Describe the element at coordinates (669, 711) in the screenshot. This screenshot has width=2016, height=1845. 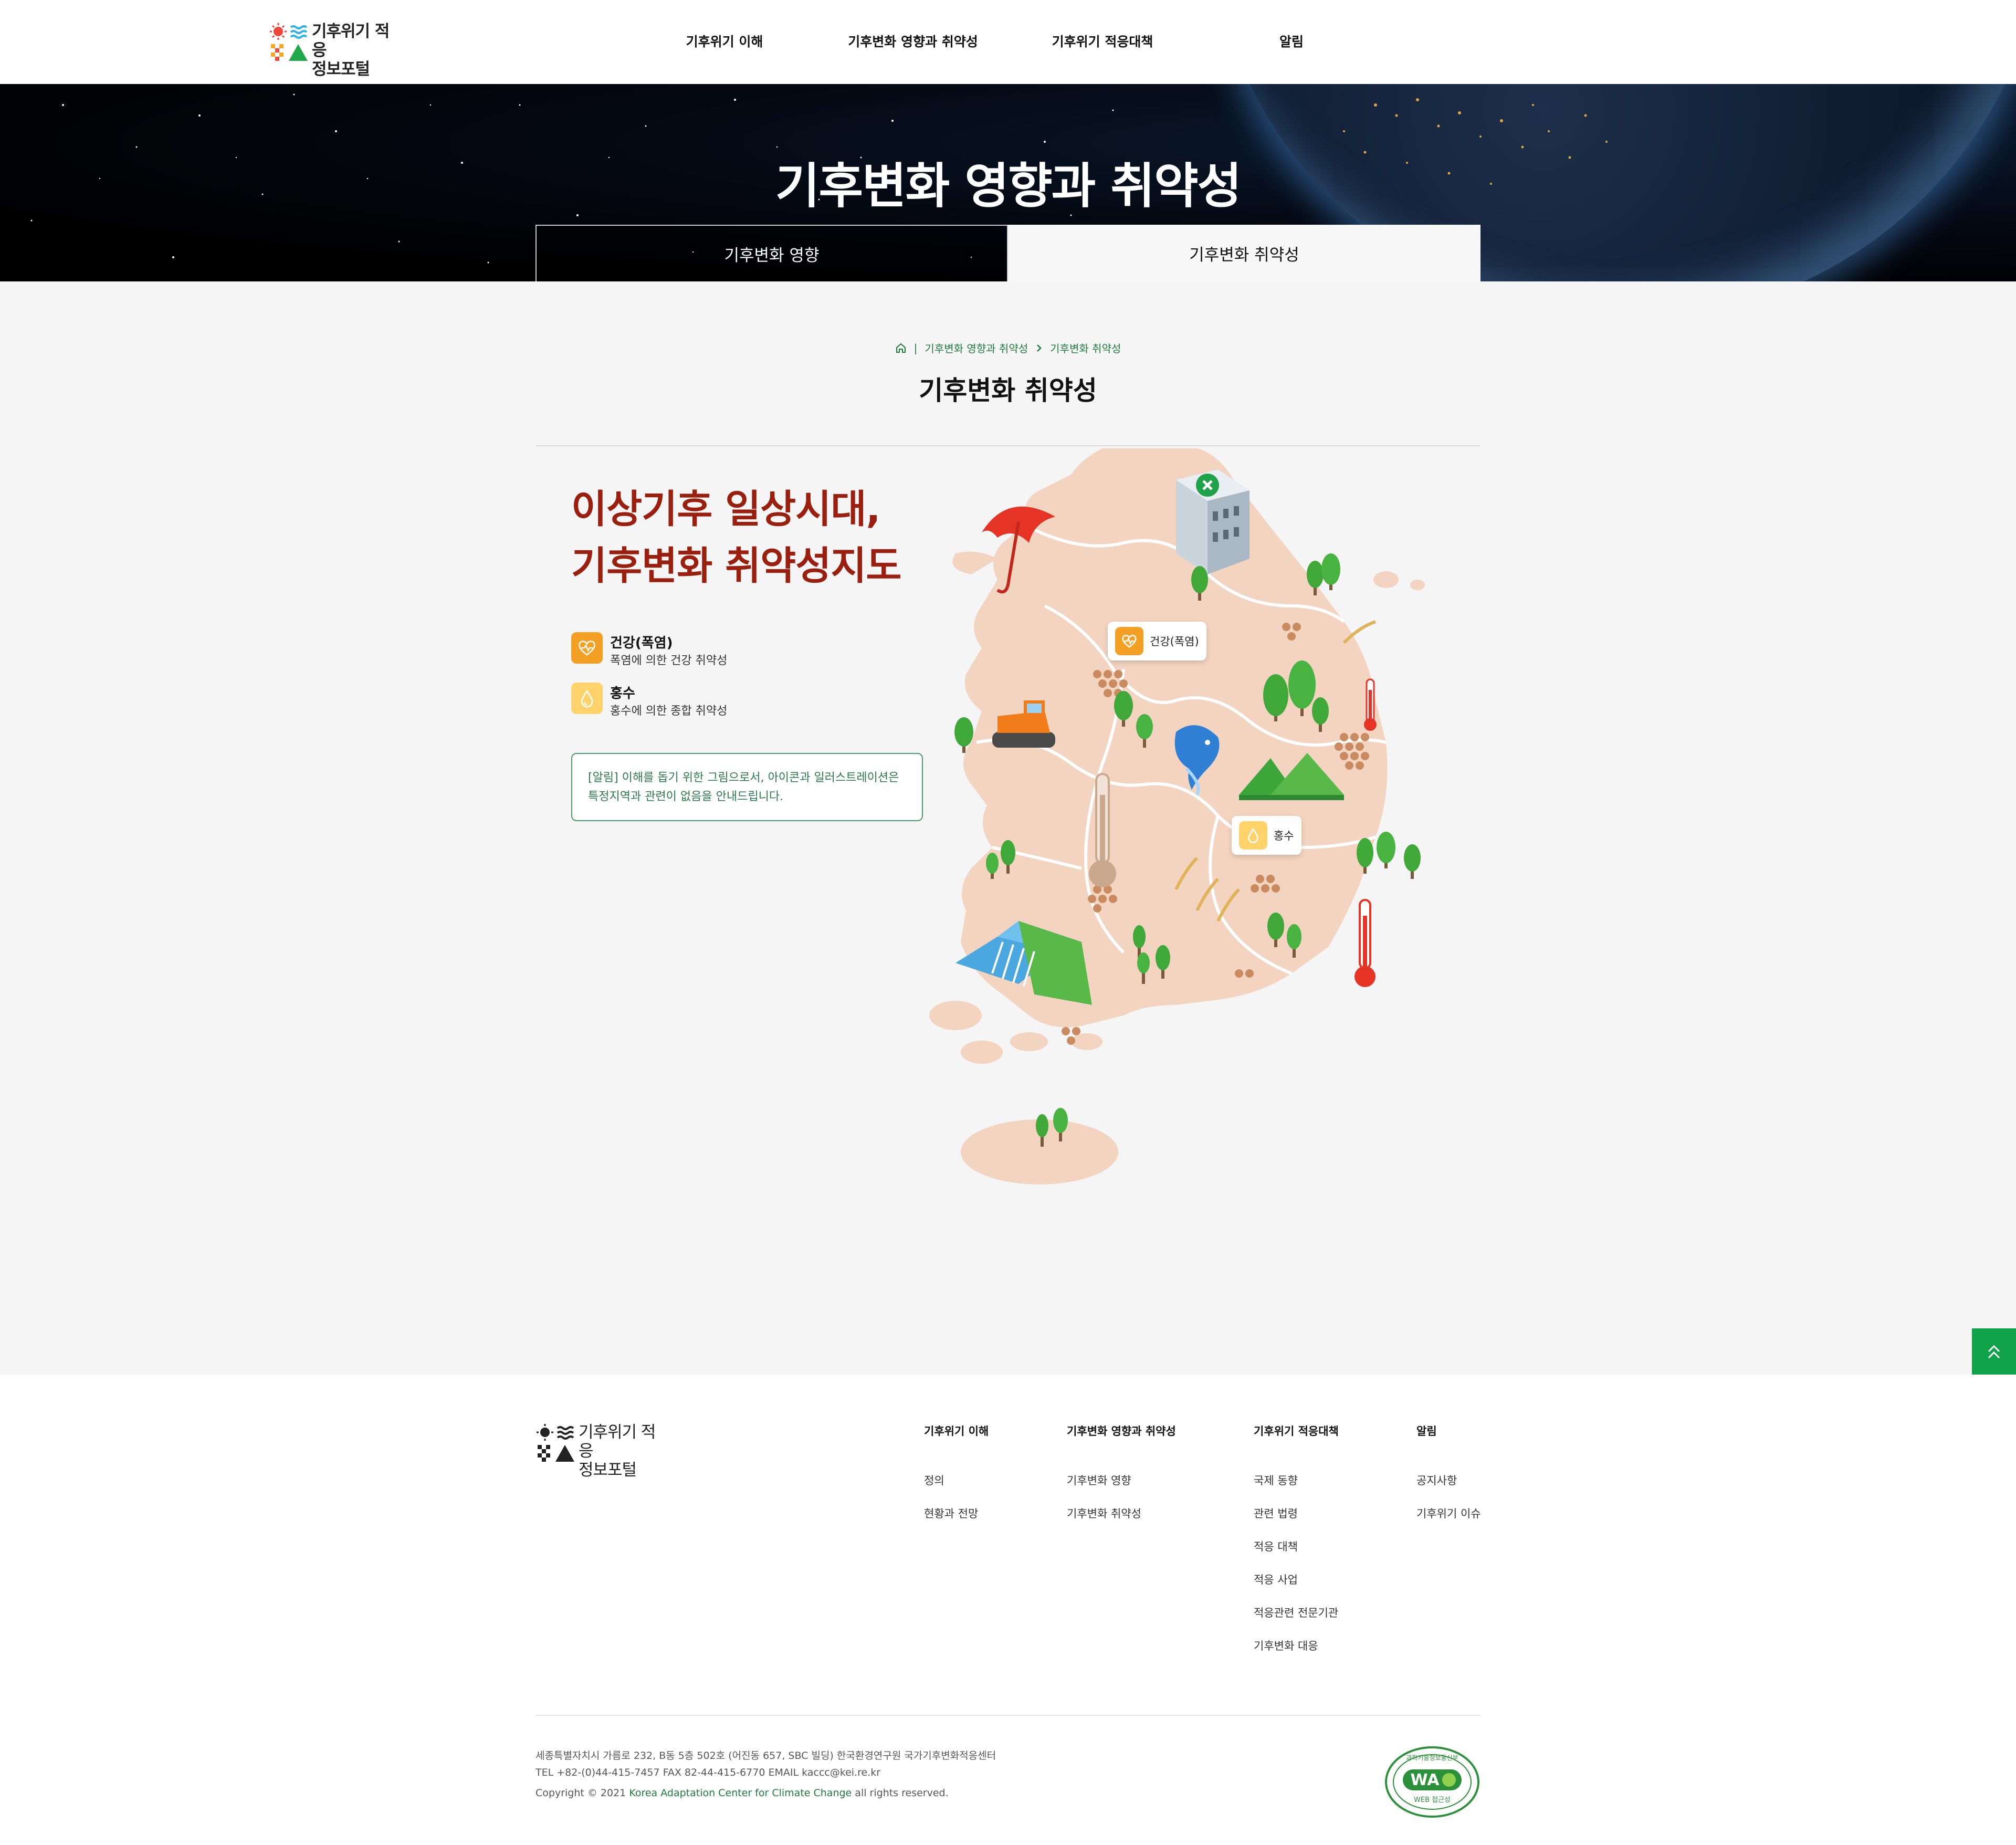
I see `legend-desc-flood: 홍수에 의한 종합 취약성` at that location.